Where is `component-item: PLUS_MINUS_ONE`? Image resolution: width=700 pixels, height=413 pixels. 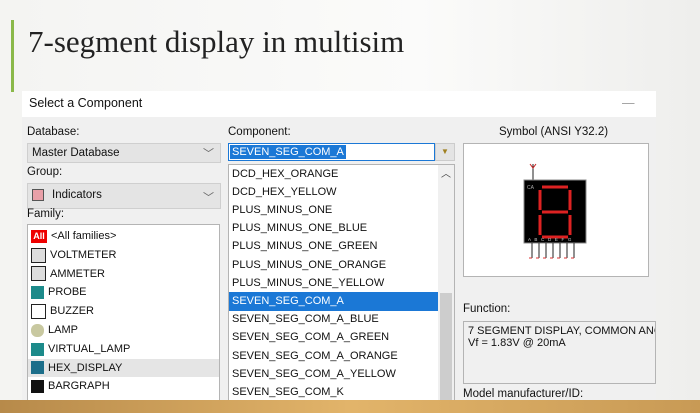 component-item: PLUS_MINUS_ONE is located at coordinates (333, 210).